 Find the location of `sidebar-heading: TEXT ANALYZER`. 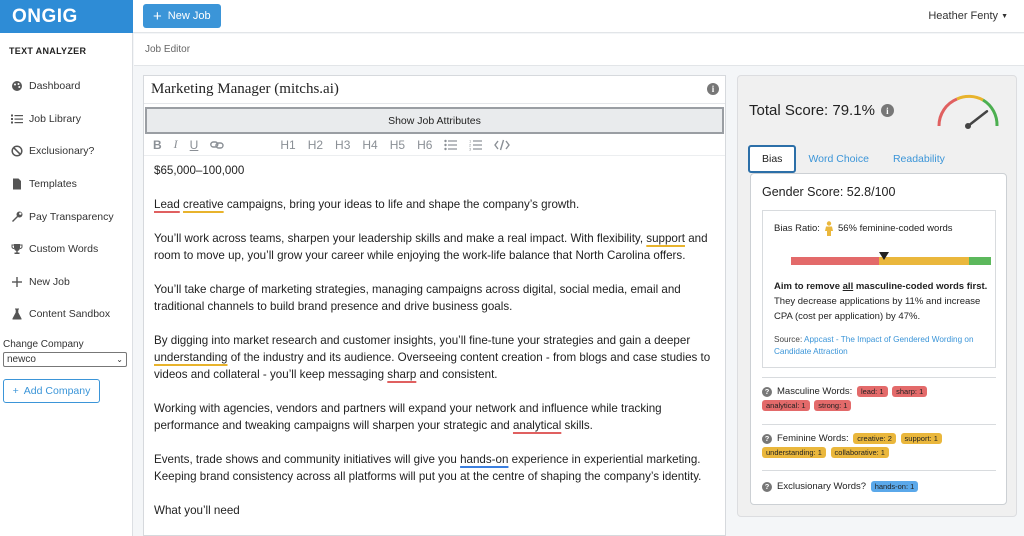

sidebar-heading: TEXT ANALYZER is located at coordinates (48, 51).